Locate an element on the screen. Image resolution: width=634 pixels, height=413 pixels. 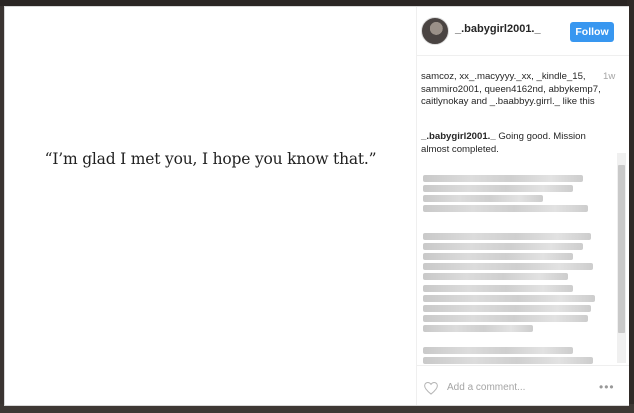
post-header: _.babygirl2001._ Follow is located at coordinates (523, 31).